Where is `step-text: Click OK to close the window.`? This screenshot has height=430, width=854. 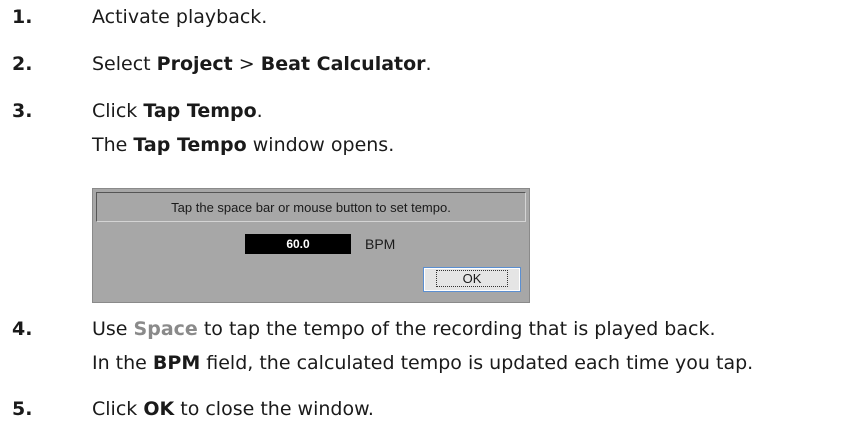 step-text: Click OK to close the window. is located at coordinates (233, 409).